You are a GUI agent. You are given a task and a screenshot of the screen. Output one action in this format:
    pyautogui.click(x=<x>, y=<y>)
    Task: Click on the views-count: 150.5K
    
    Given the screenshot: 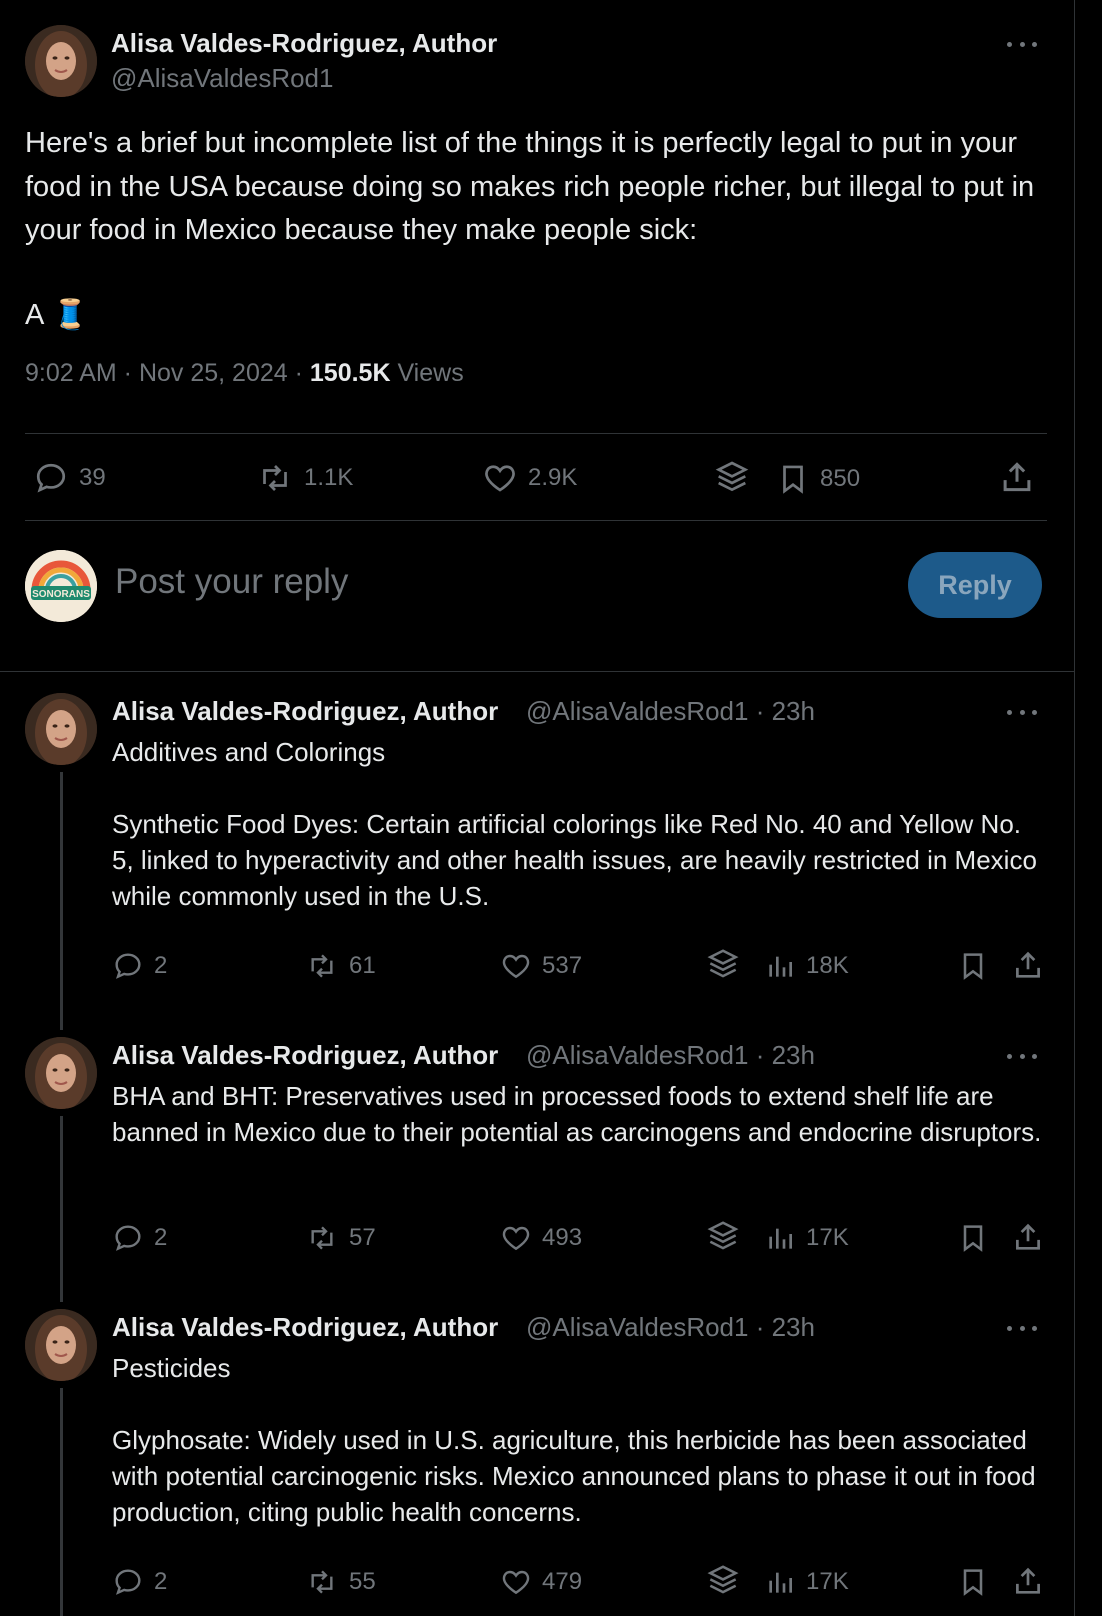 What is the action you would take?
    pyautogui.click(x=350, y=373)
    